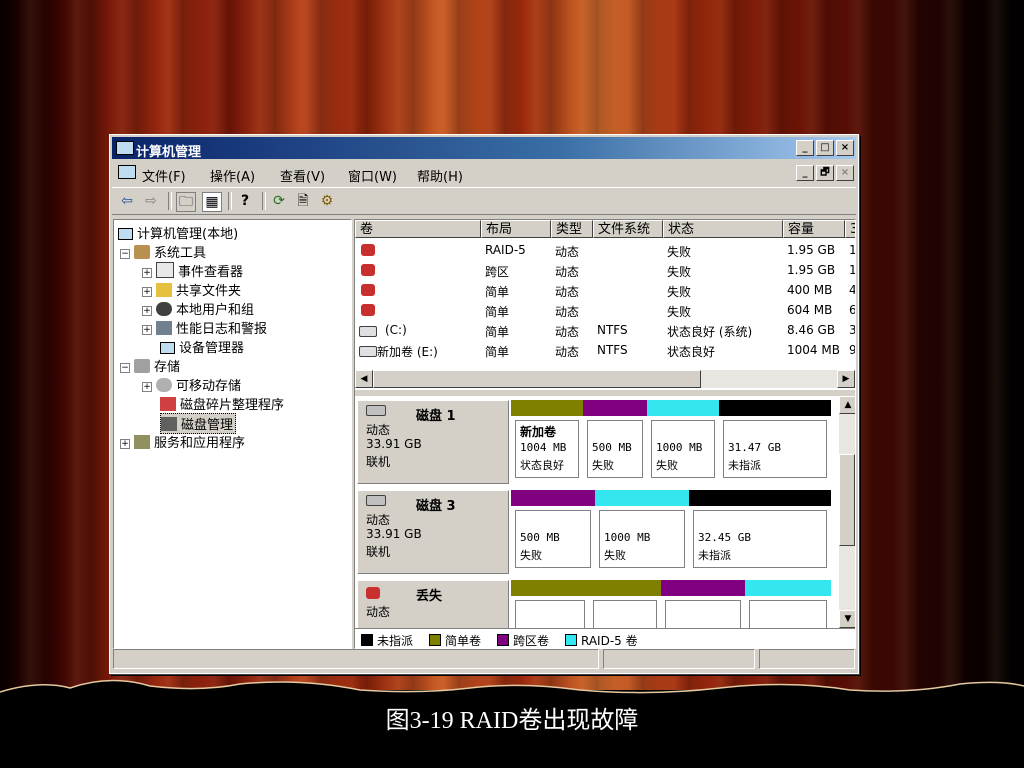 The width and height of the screenshot is (1024, 768). What do you see at coordinates (429, 596) in the screenshot?
I see `disk-name: 丢失` at bounding box center [429, 596].